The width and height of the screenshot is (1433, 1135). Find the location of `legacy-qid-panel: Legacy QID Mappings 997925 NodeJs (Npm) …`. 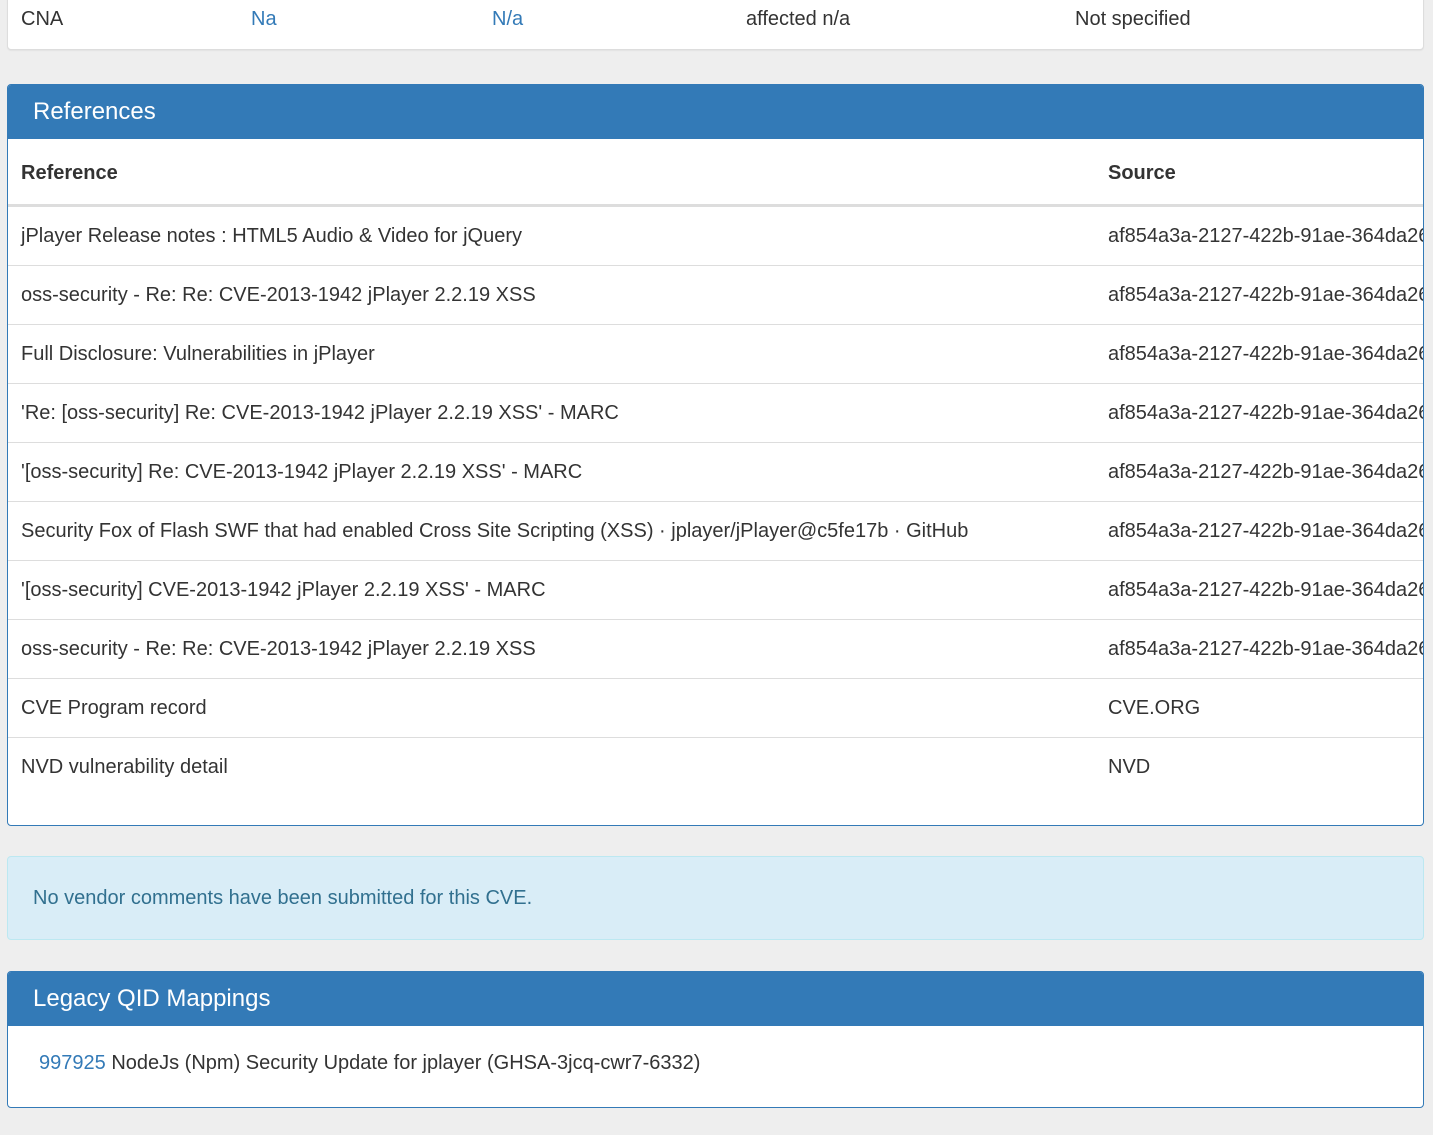

legacy-qid-panel: Legacy QID Mappings 997925 NodeJs (Npm) … is located at coordinates (715, 1039).